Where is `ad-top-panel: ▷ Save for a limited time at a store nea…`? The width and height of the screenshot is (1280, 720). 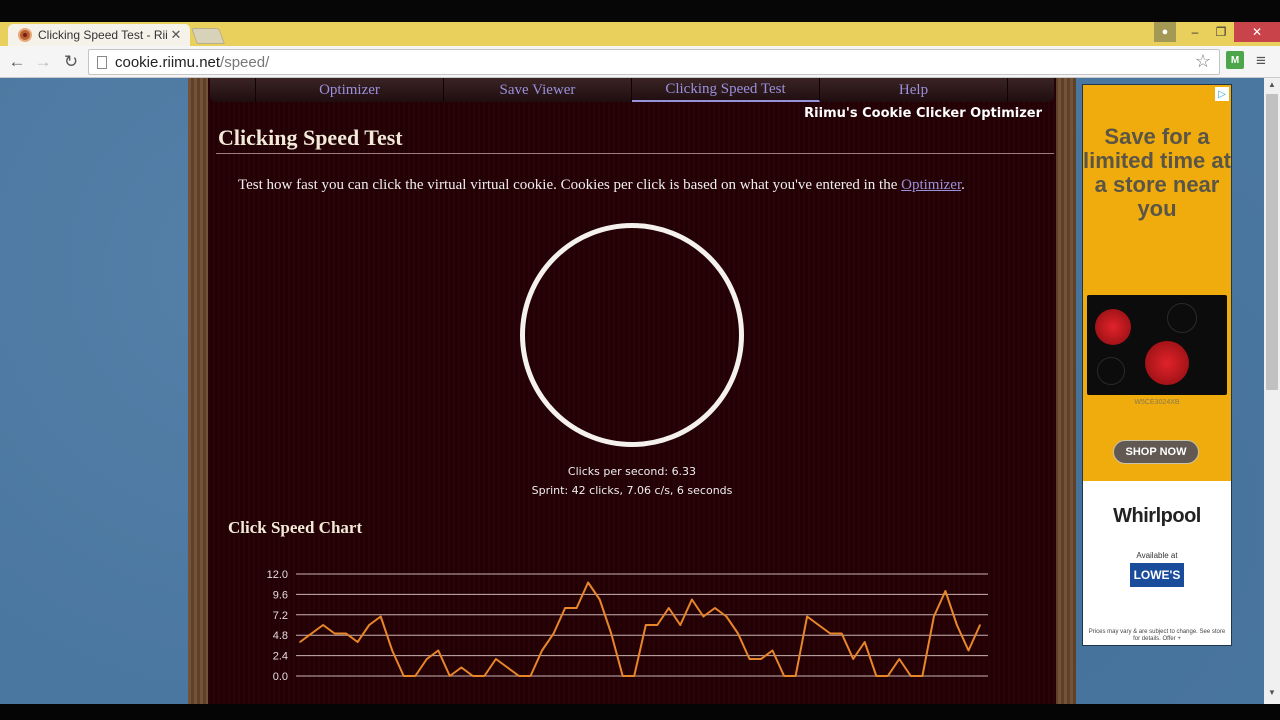
ad-top-panel: ▷ Save for a limited time at a store nea… is located at coordinates (1157, 283).